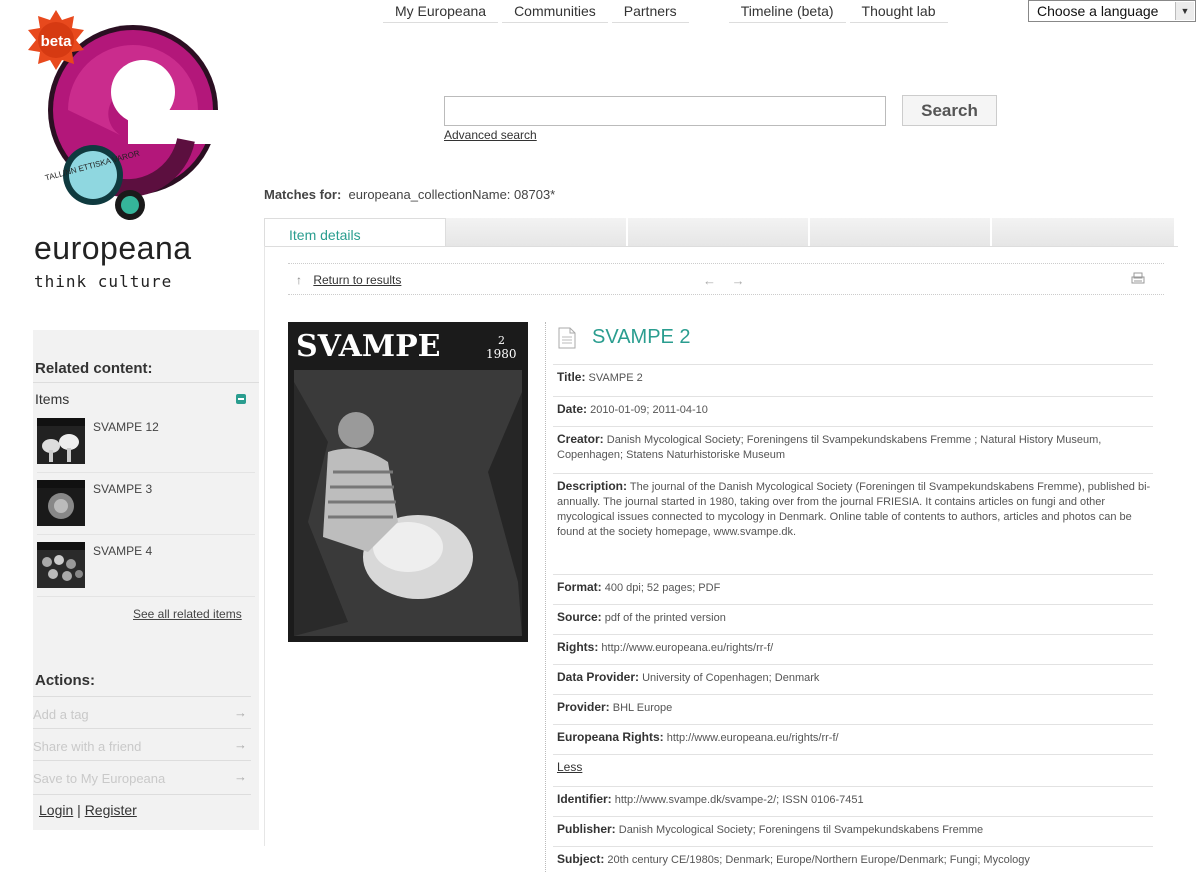 This screenshot has width=1196, height=872. I want to click on action-share: Share with a friend →, so click(142, 744).